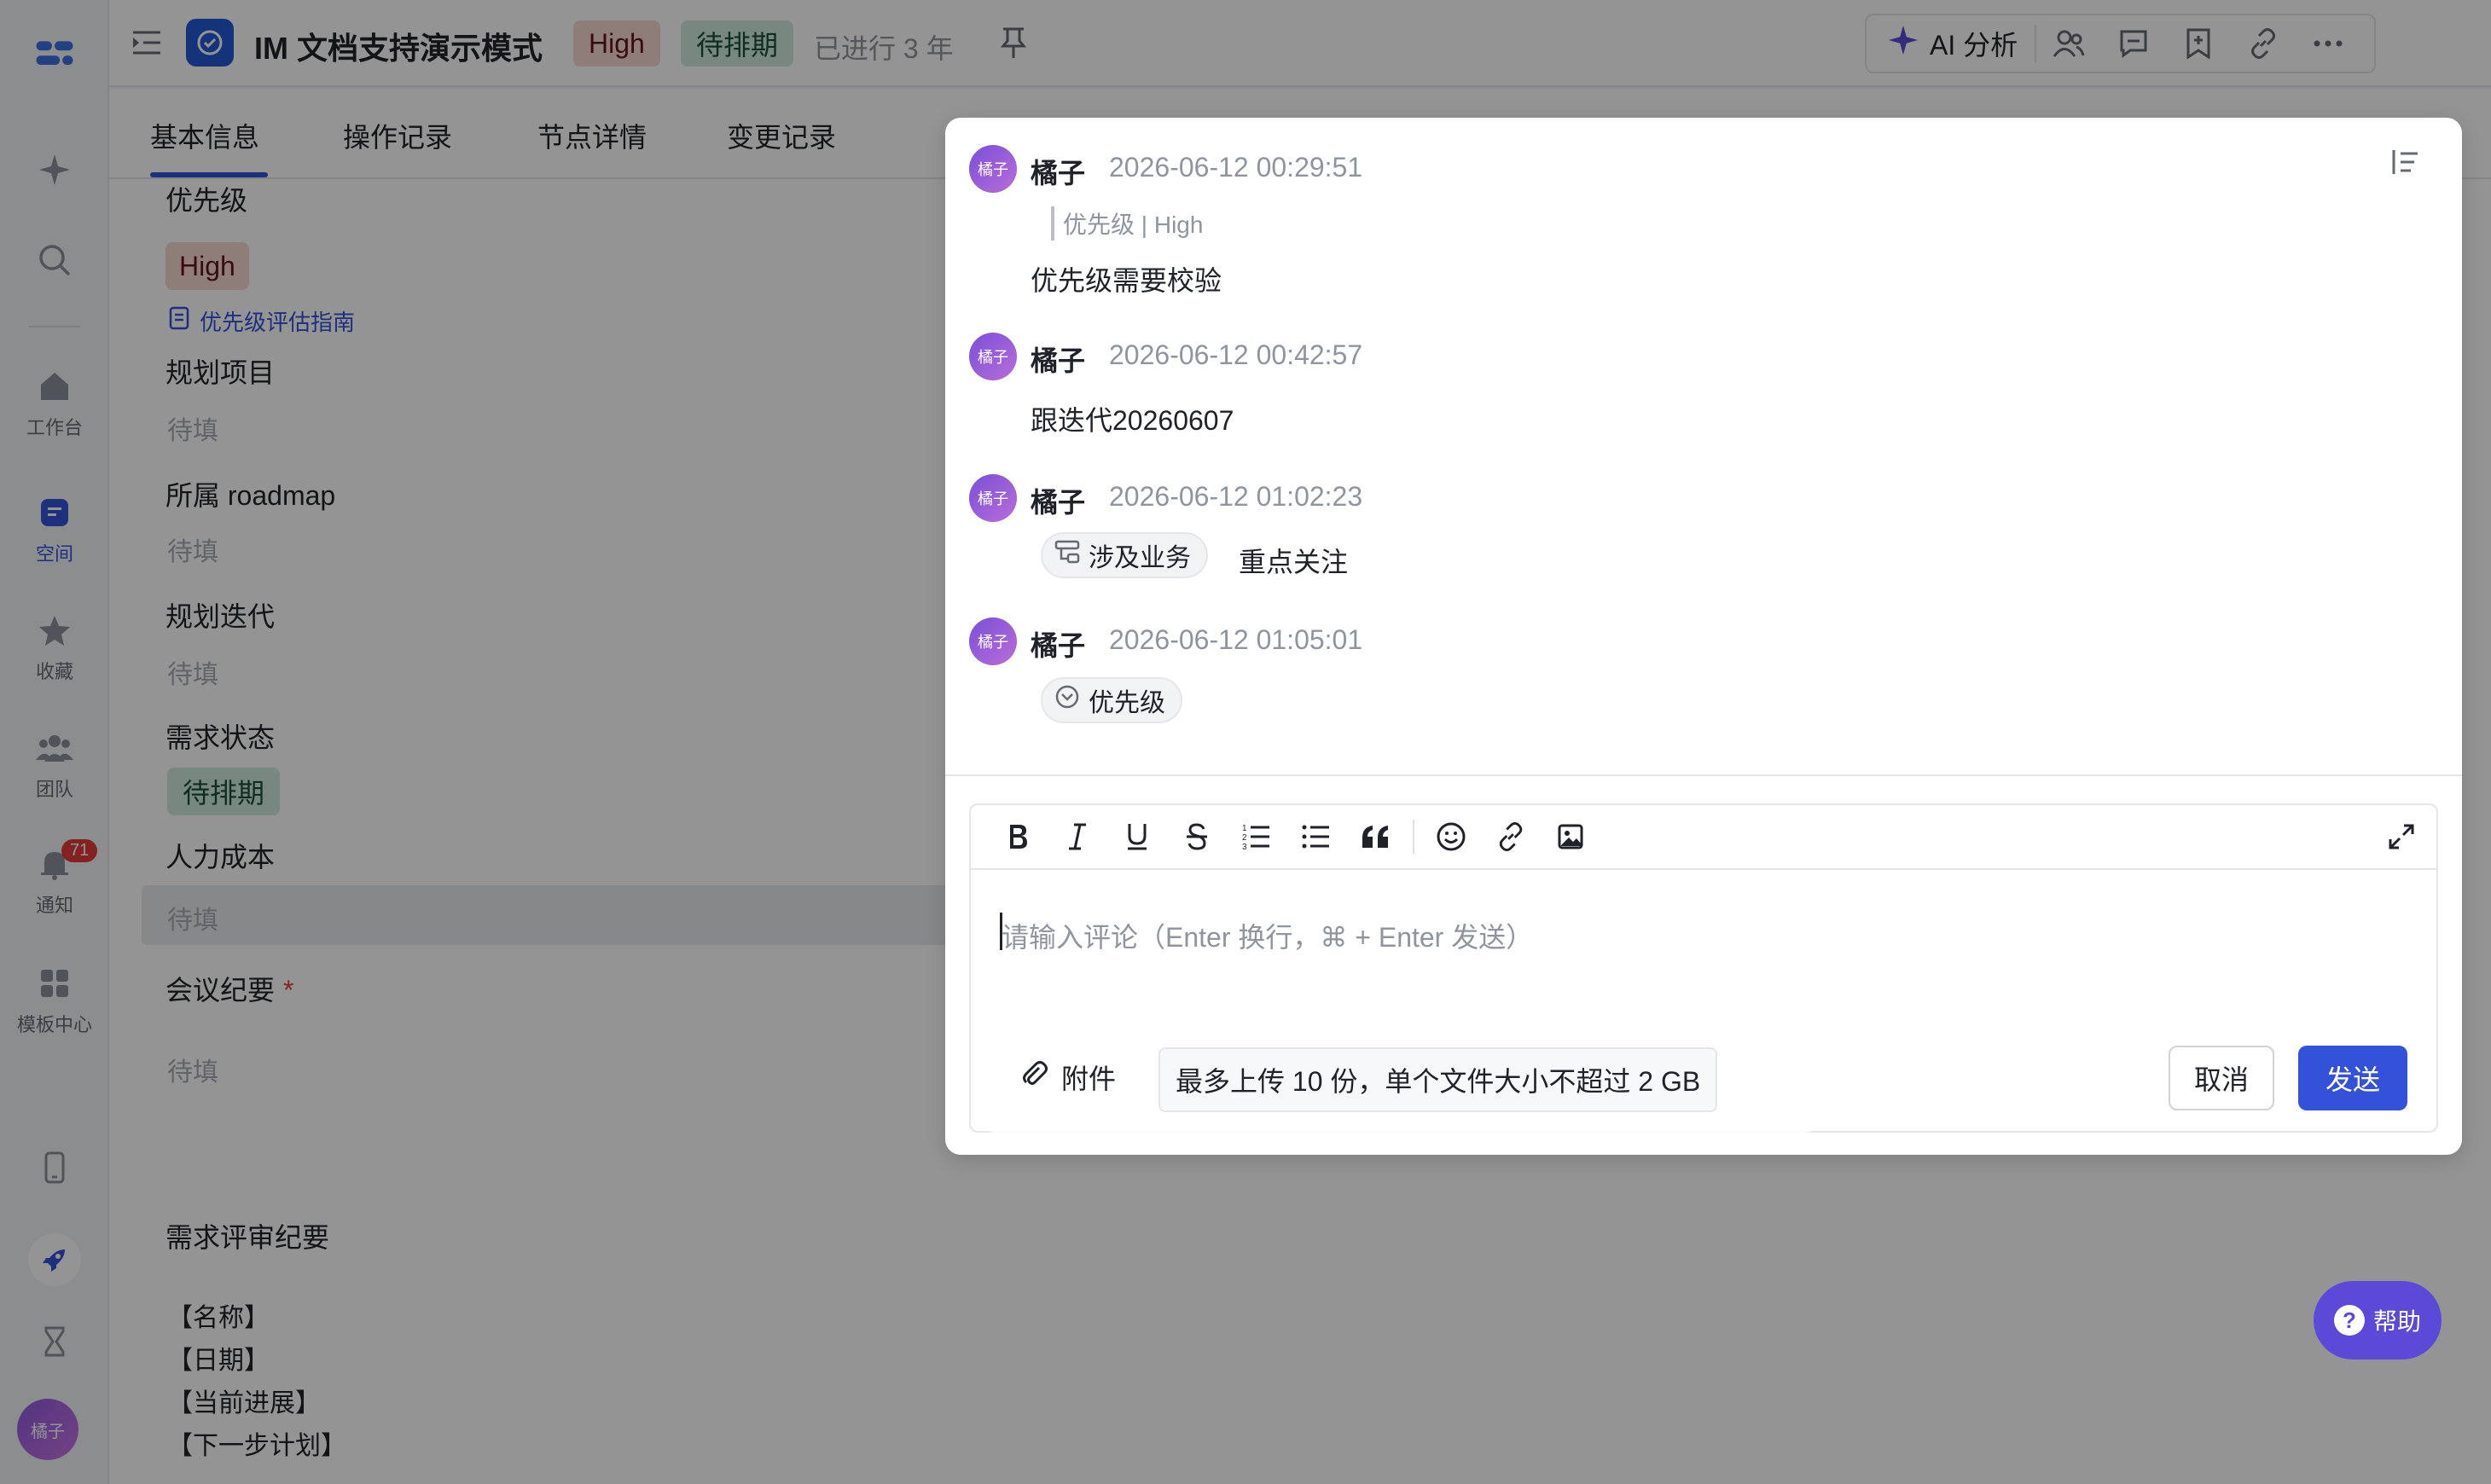  Describe the element at coordinates (1245, 828) in the screenshot. I see `svg-text: 1` at that location.